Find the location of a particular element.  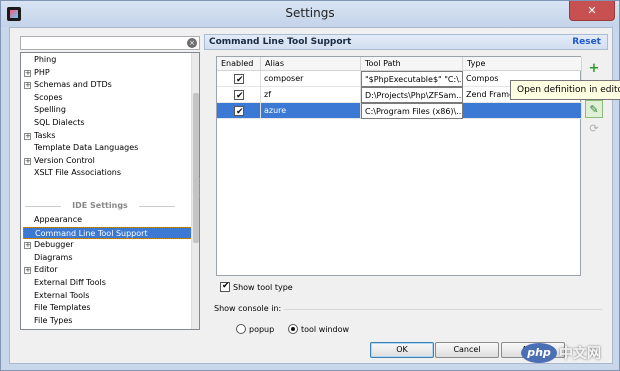

tree-item-label: Version Control is located at coordinates (64, 160).